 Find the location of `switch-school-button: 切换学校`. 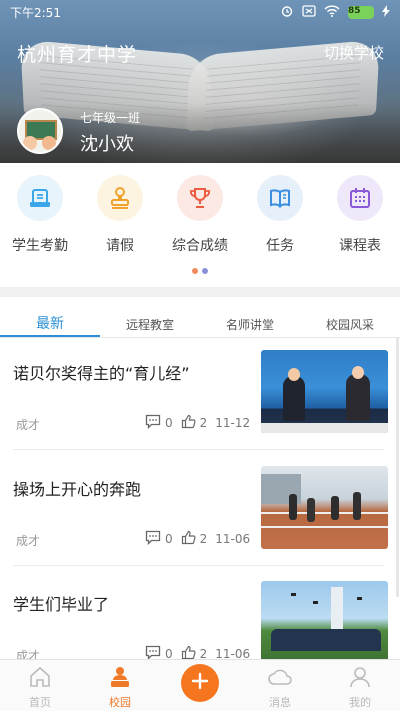

switch-school-button: 切换学校 is located at coordinates (354, 52).